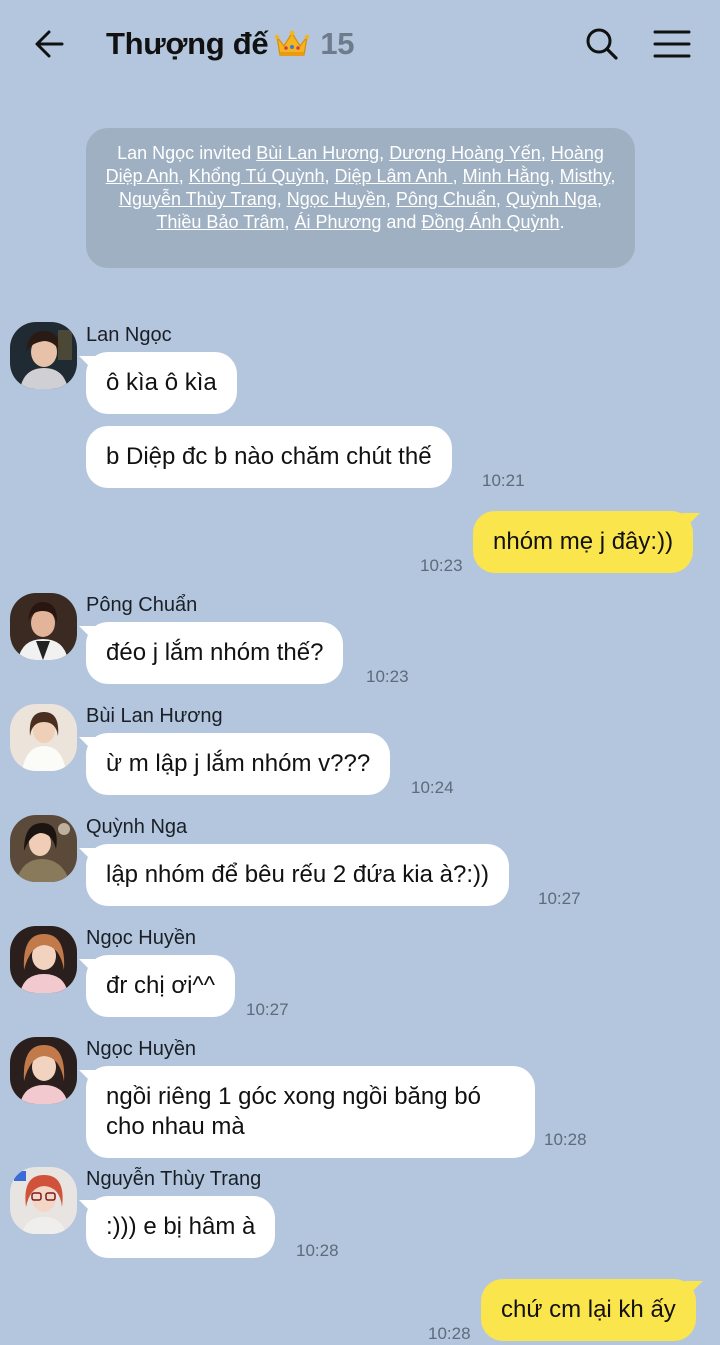  I want to click on chat-header: Thượng đế 15, so click(360, 44).